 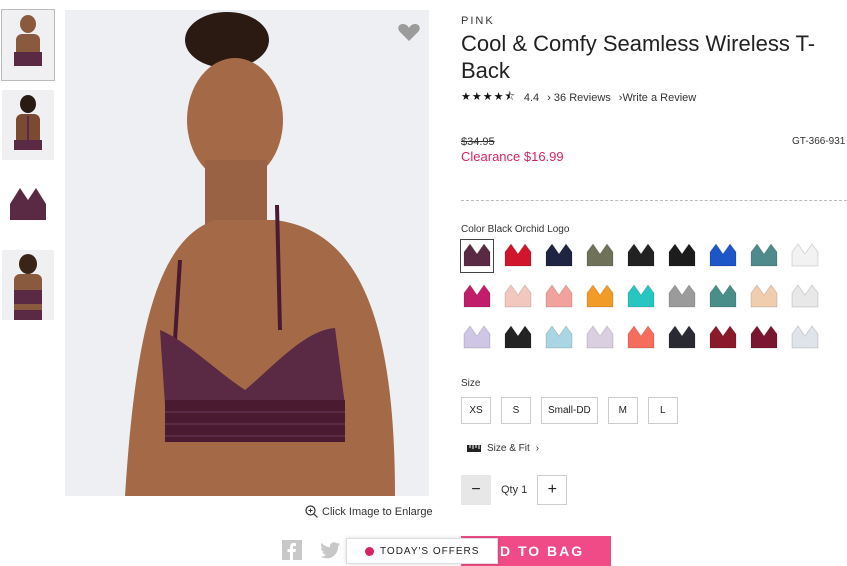 What do you see at coordinates (474, 448) in the screenshot?
I see `ruler-icon` at bounding box center [474, 448].